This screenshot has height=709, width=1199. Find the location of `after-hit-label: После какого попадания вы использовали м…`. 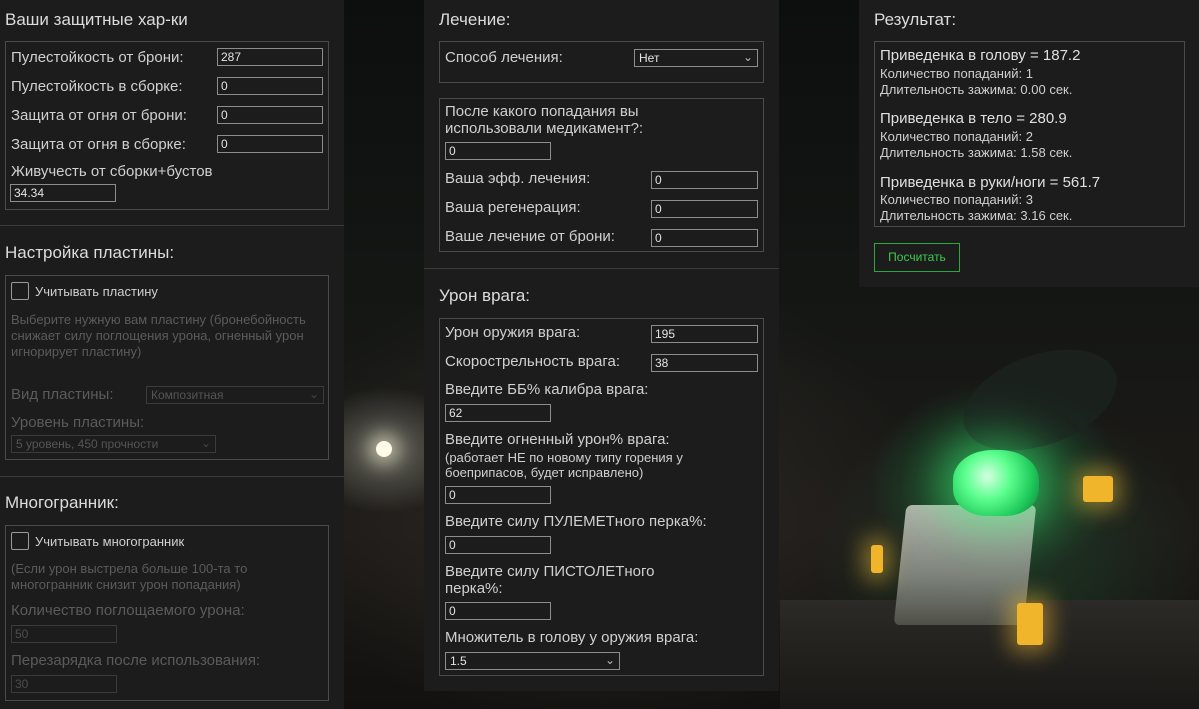

after-hit-label: После какого попадания вы использовали м… is located at coordinates (544, 120).